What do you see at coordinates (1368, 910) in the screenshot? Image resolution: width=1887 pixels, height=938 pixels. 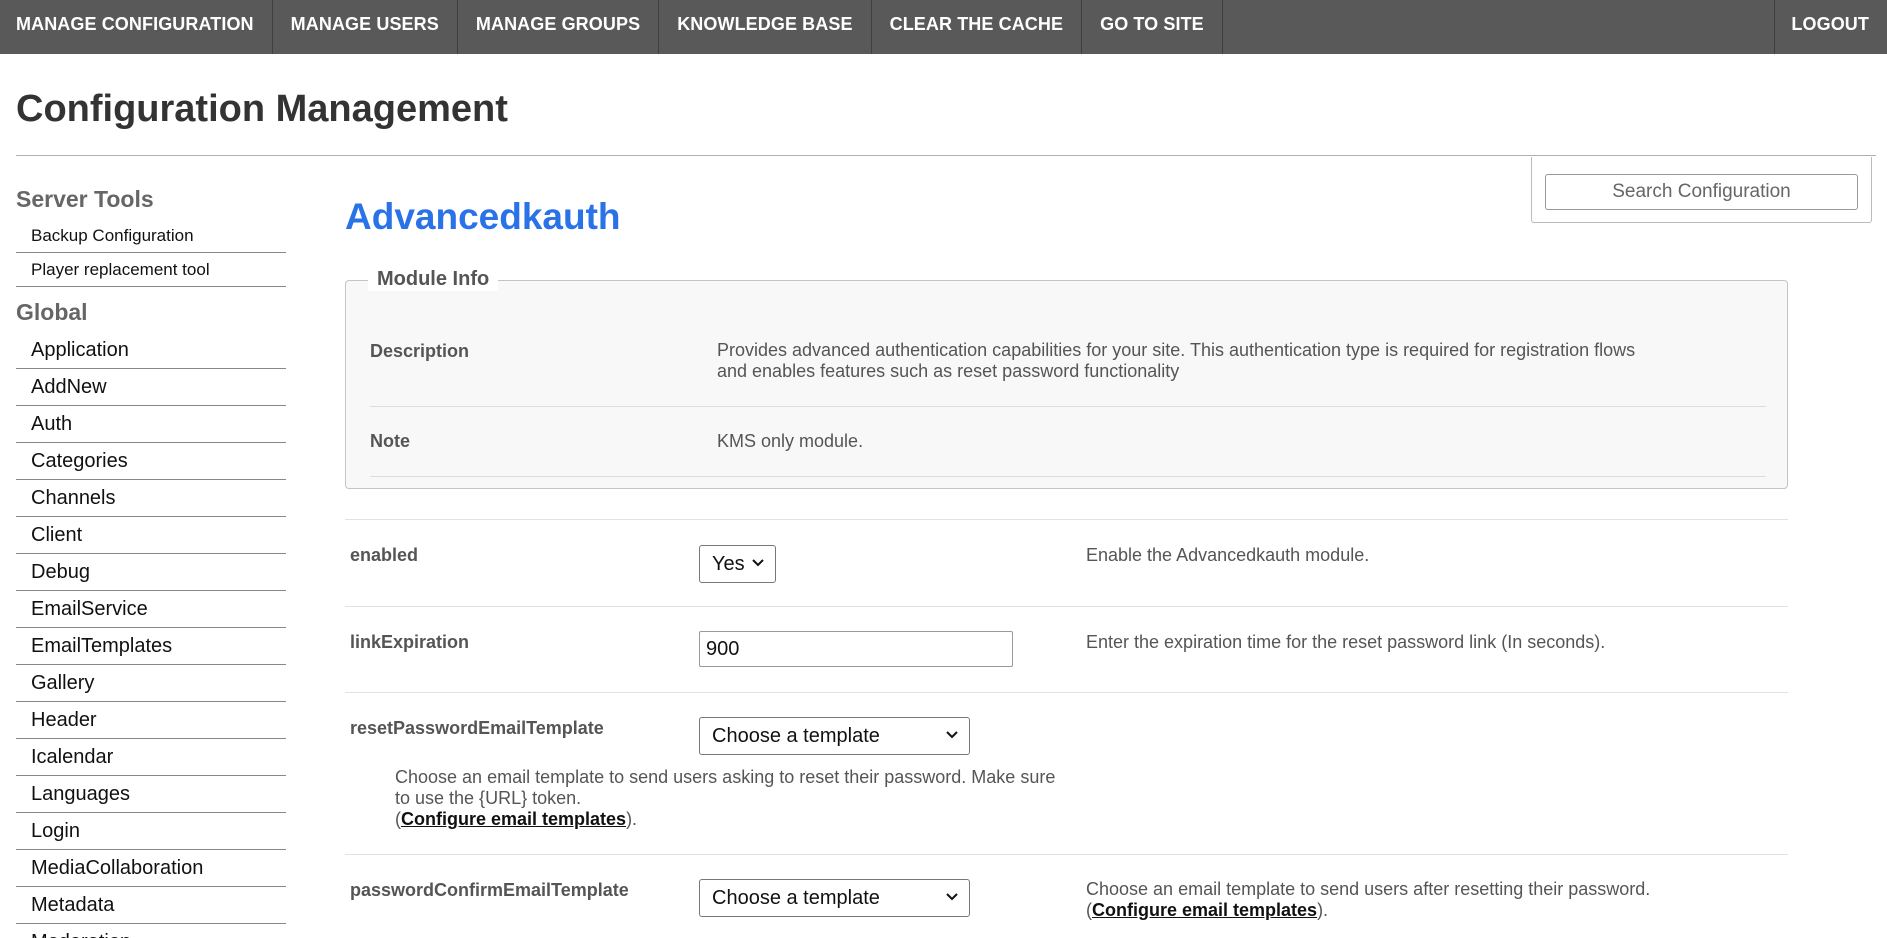 I see `password-confirm-link-line: (Configure email templates).` at bounding box center [1368, 910].